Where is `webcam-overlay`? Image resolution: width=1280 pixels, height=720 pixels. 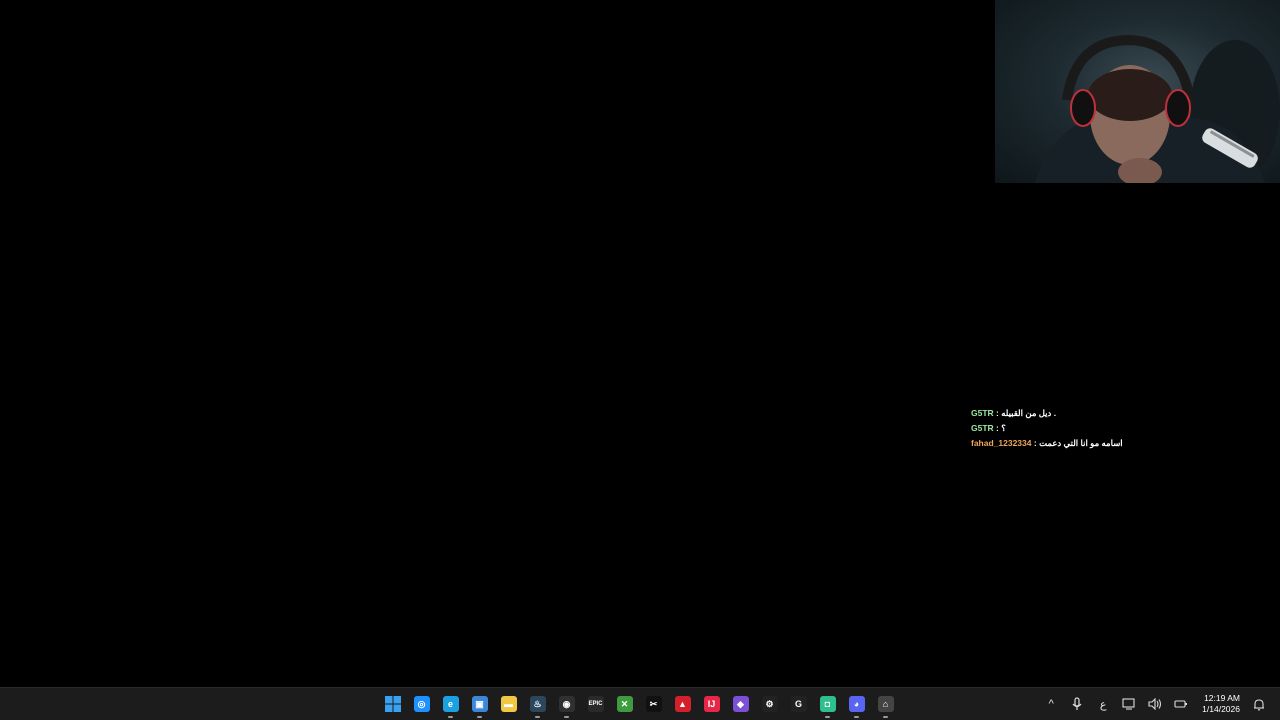
webcam-overlay is located at coordinates (1137, 91).